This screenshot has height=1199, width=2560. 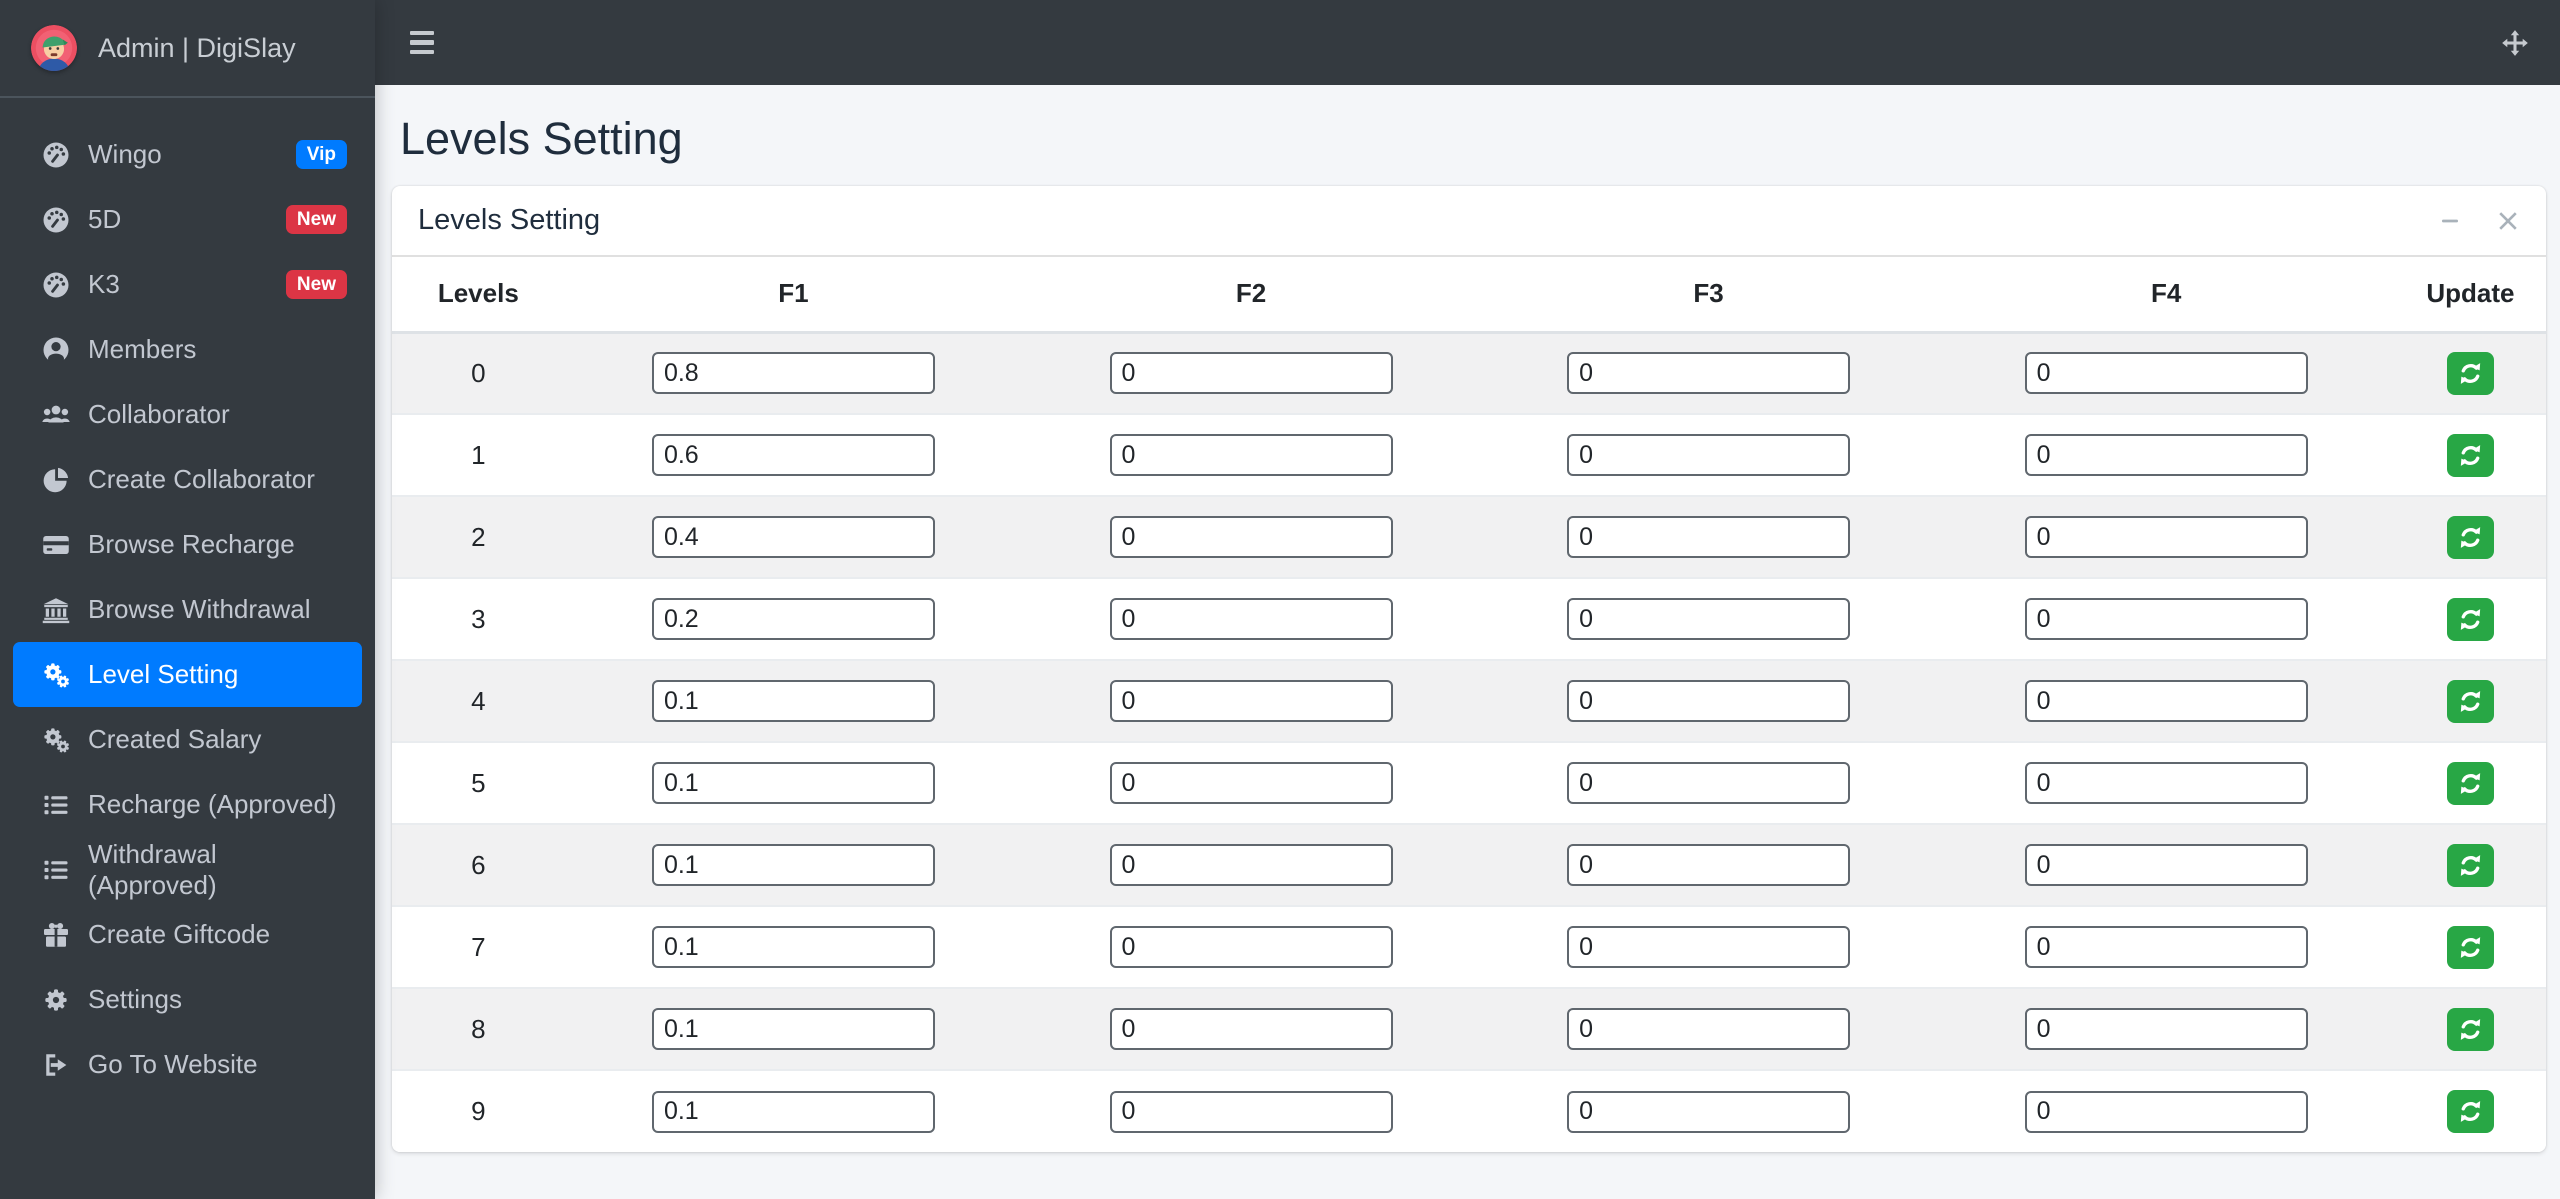 I want to click on sidebar-item-label: Wingo, so click(x=125, y=154).